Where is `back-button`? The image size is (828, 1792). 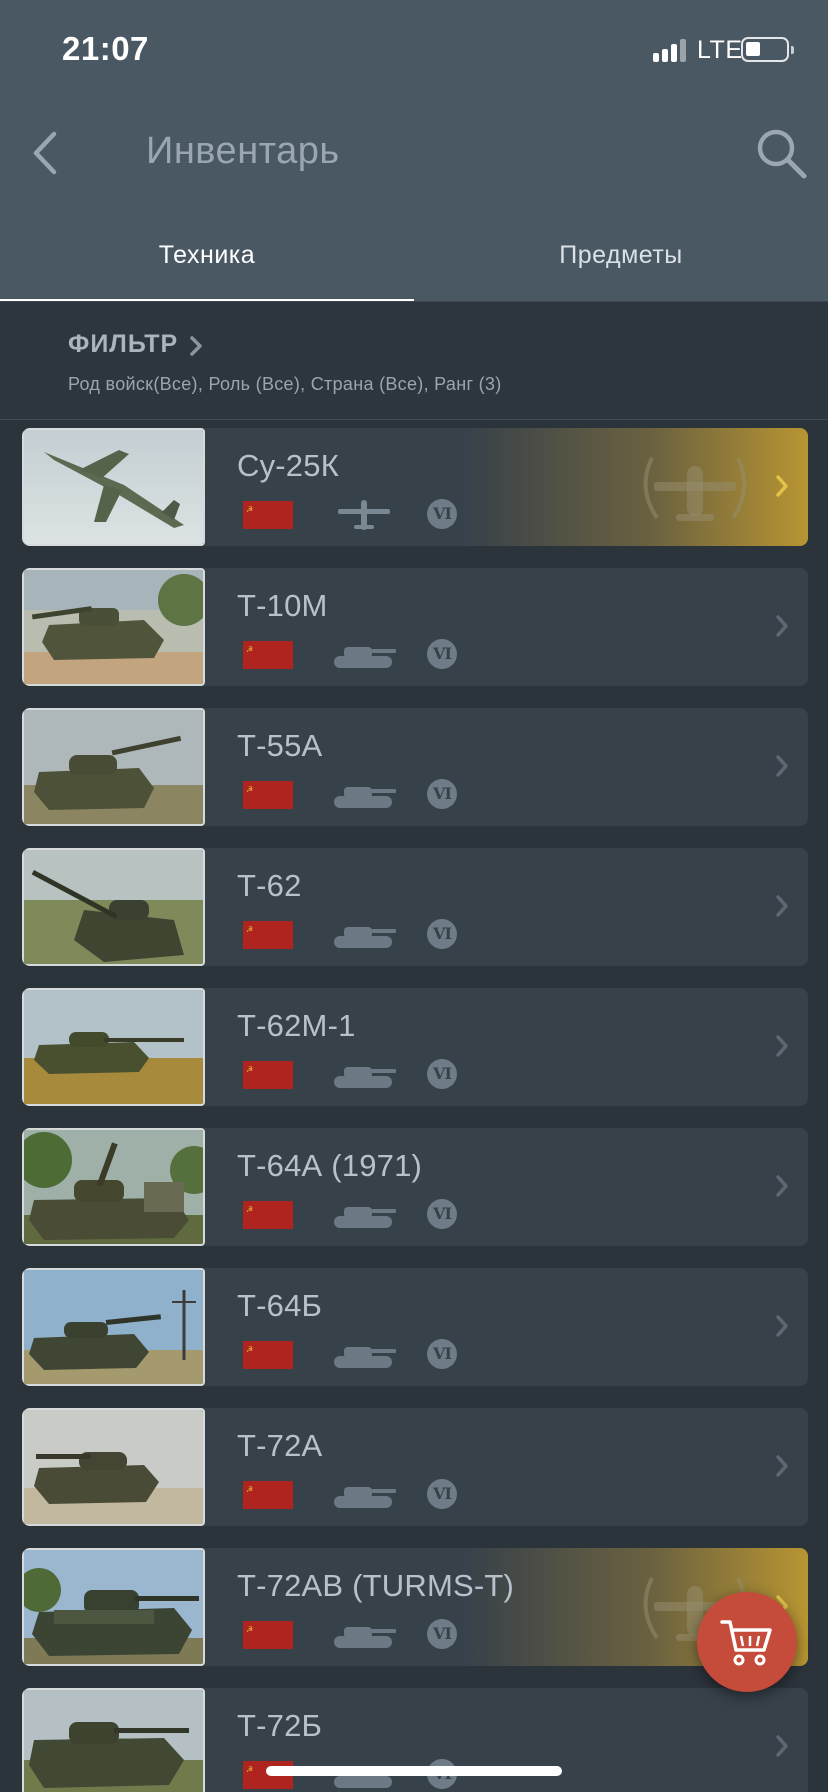
back-button is located at coordinates (46, 153).